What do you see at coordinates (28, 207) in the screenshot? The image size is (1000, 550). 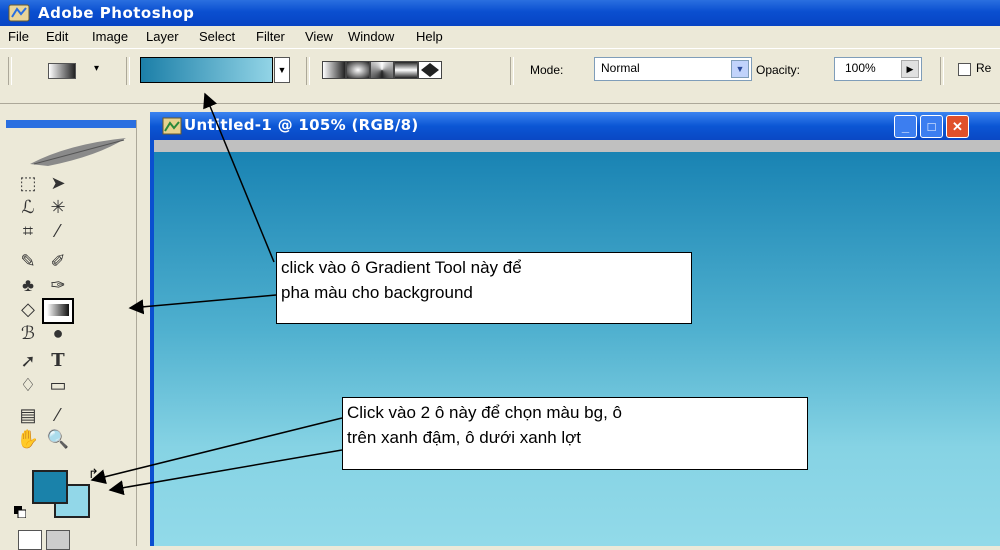 I see `lasso-icon: ℒ` at bounding box center [28, 207].